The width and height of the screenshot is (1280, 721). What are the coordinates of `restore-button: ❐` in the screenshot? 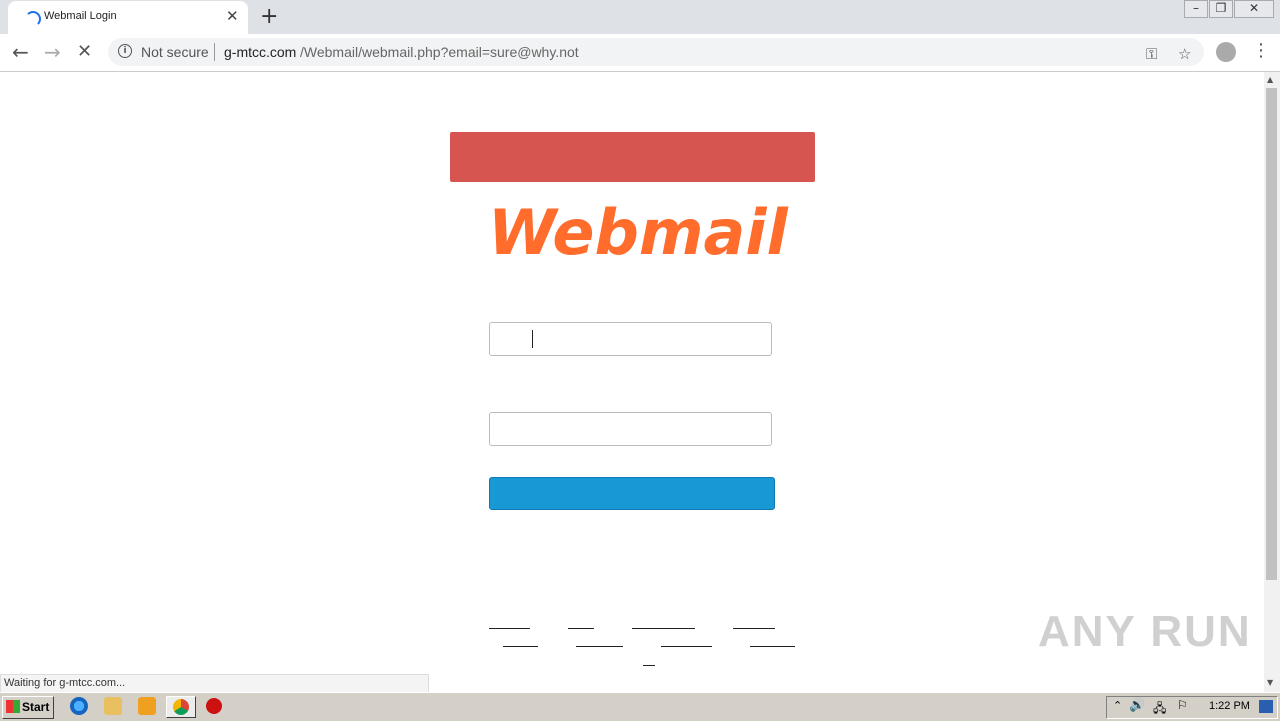 It's located at (1221, 9).